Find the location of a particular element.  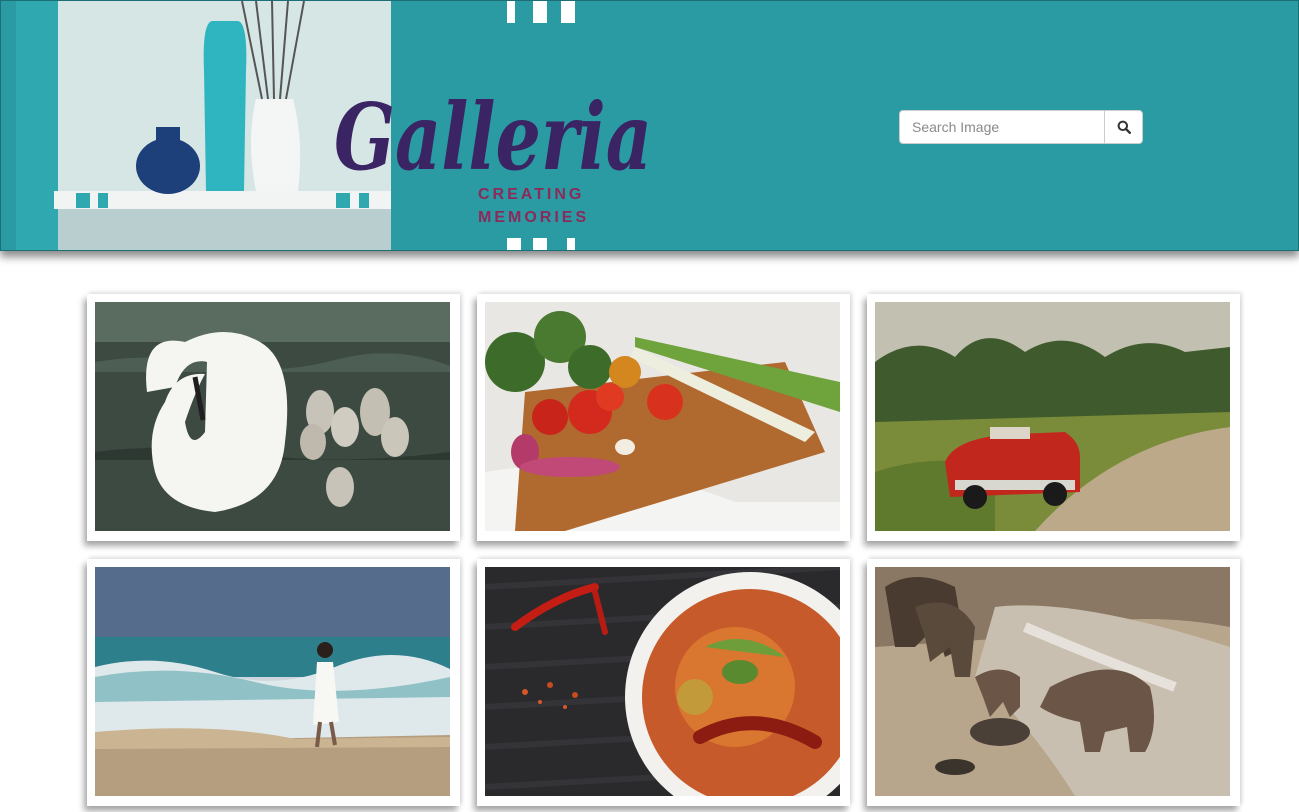

tagline-line1: CREATING is located at coordinates (531, 194).